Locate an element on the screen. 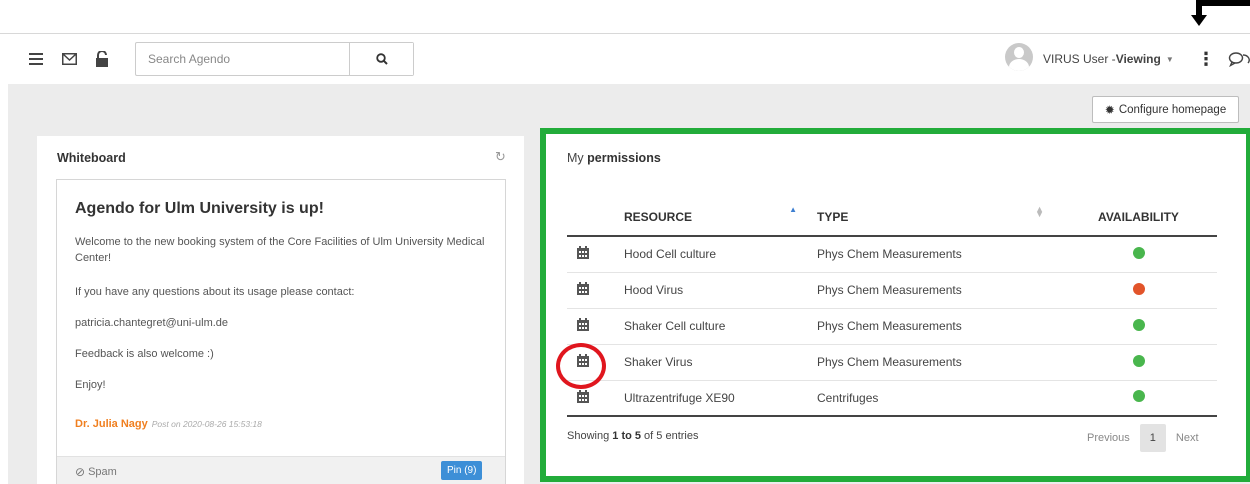 Image resolution: width=1250 pixels, height=484 pixels. top-navbar: VIRUS User - Viewing ▼ ⋮ is located at coordinates (625, 58).